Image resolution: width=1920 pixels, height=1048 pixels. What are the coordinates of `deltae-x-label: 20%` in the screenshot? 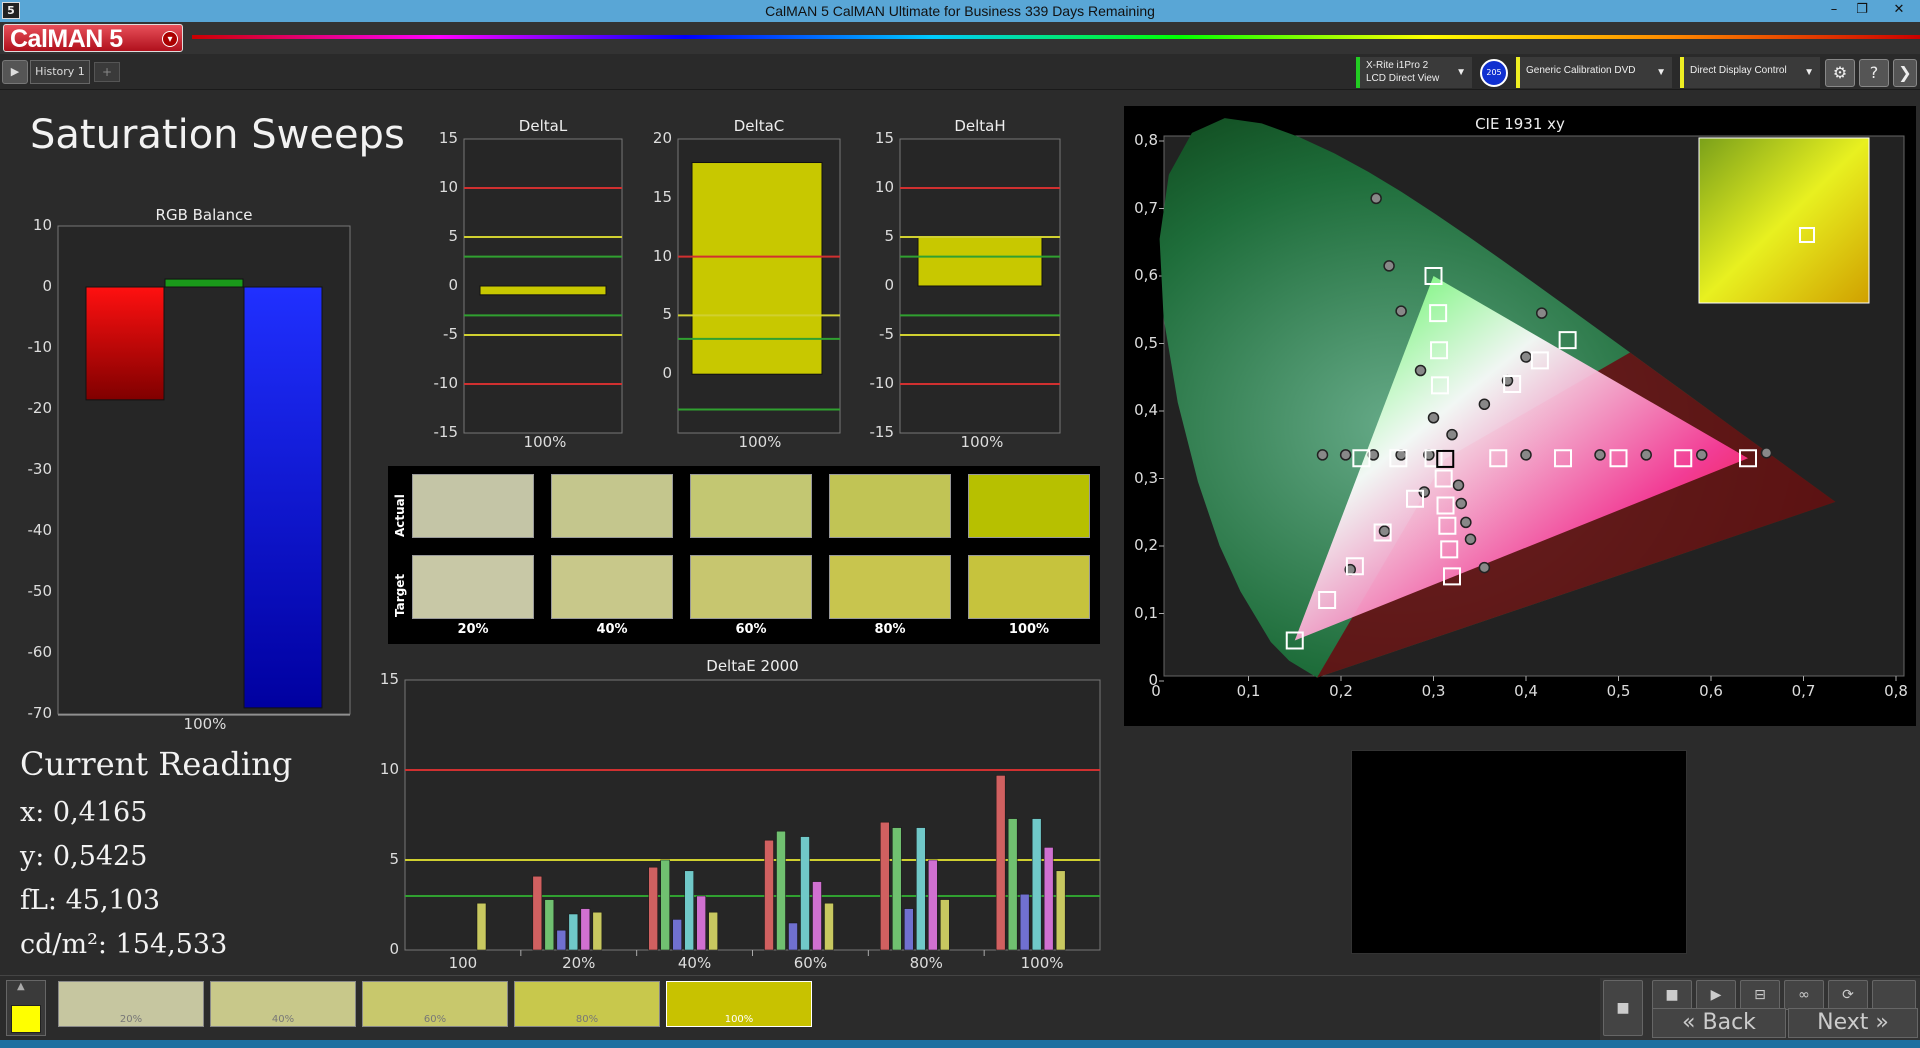 It's located at (579, 963).